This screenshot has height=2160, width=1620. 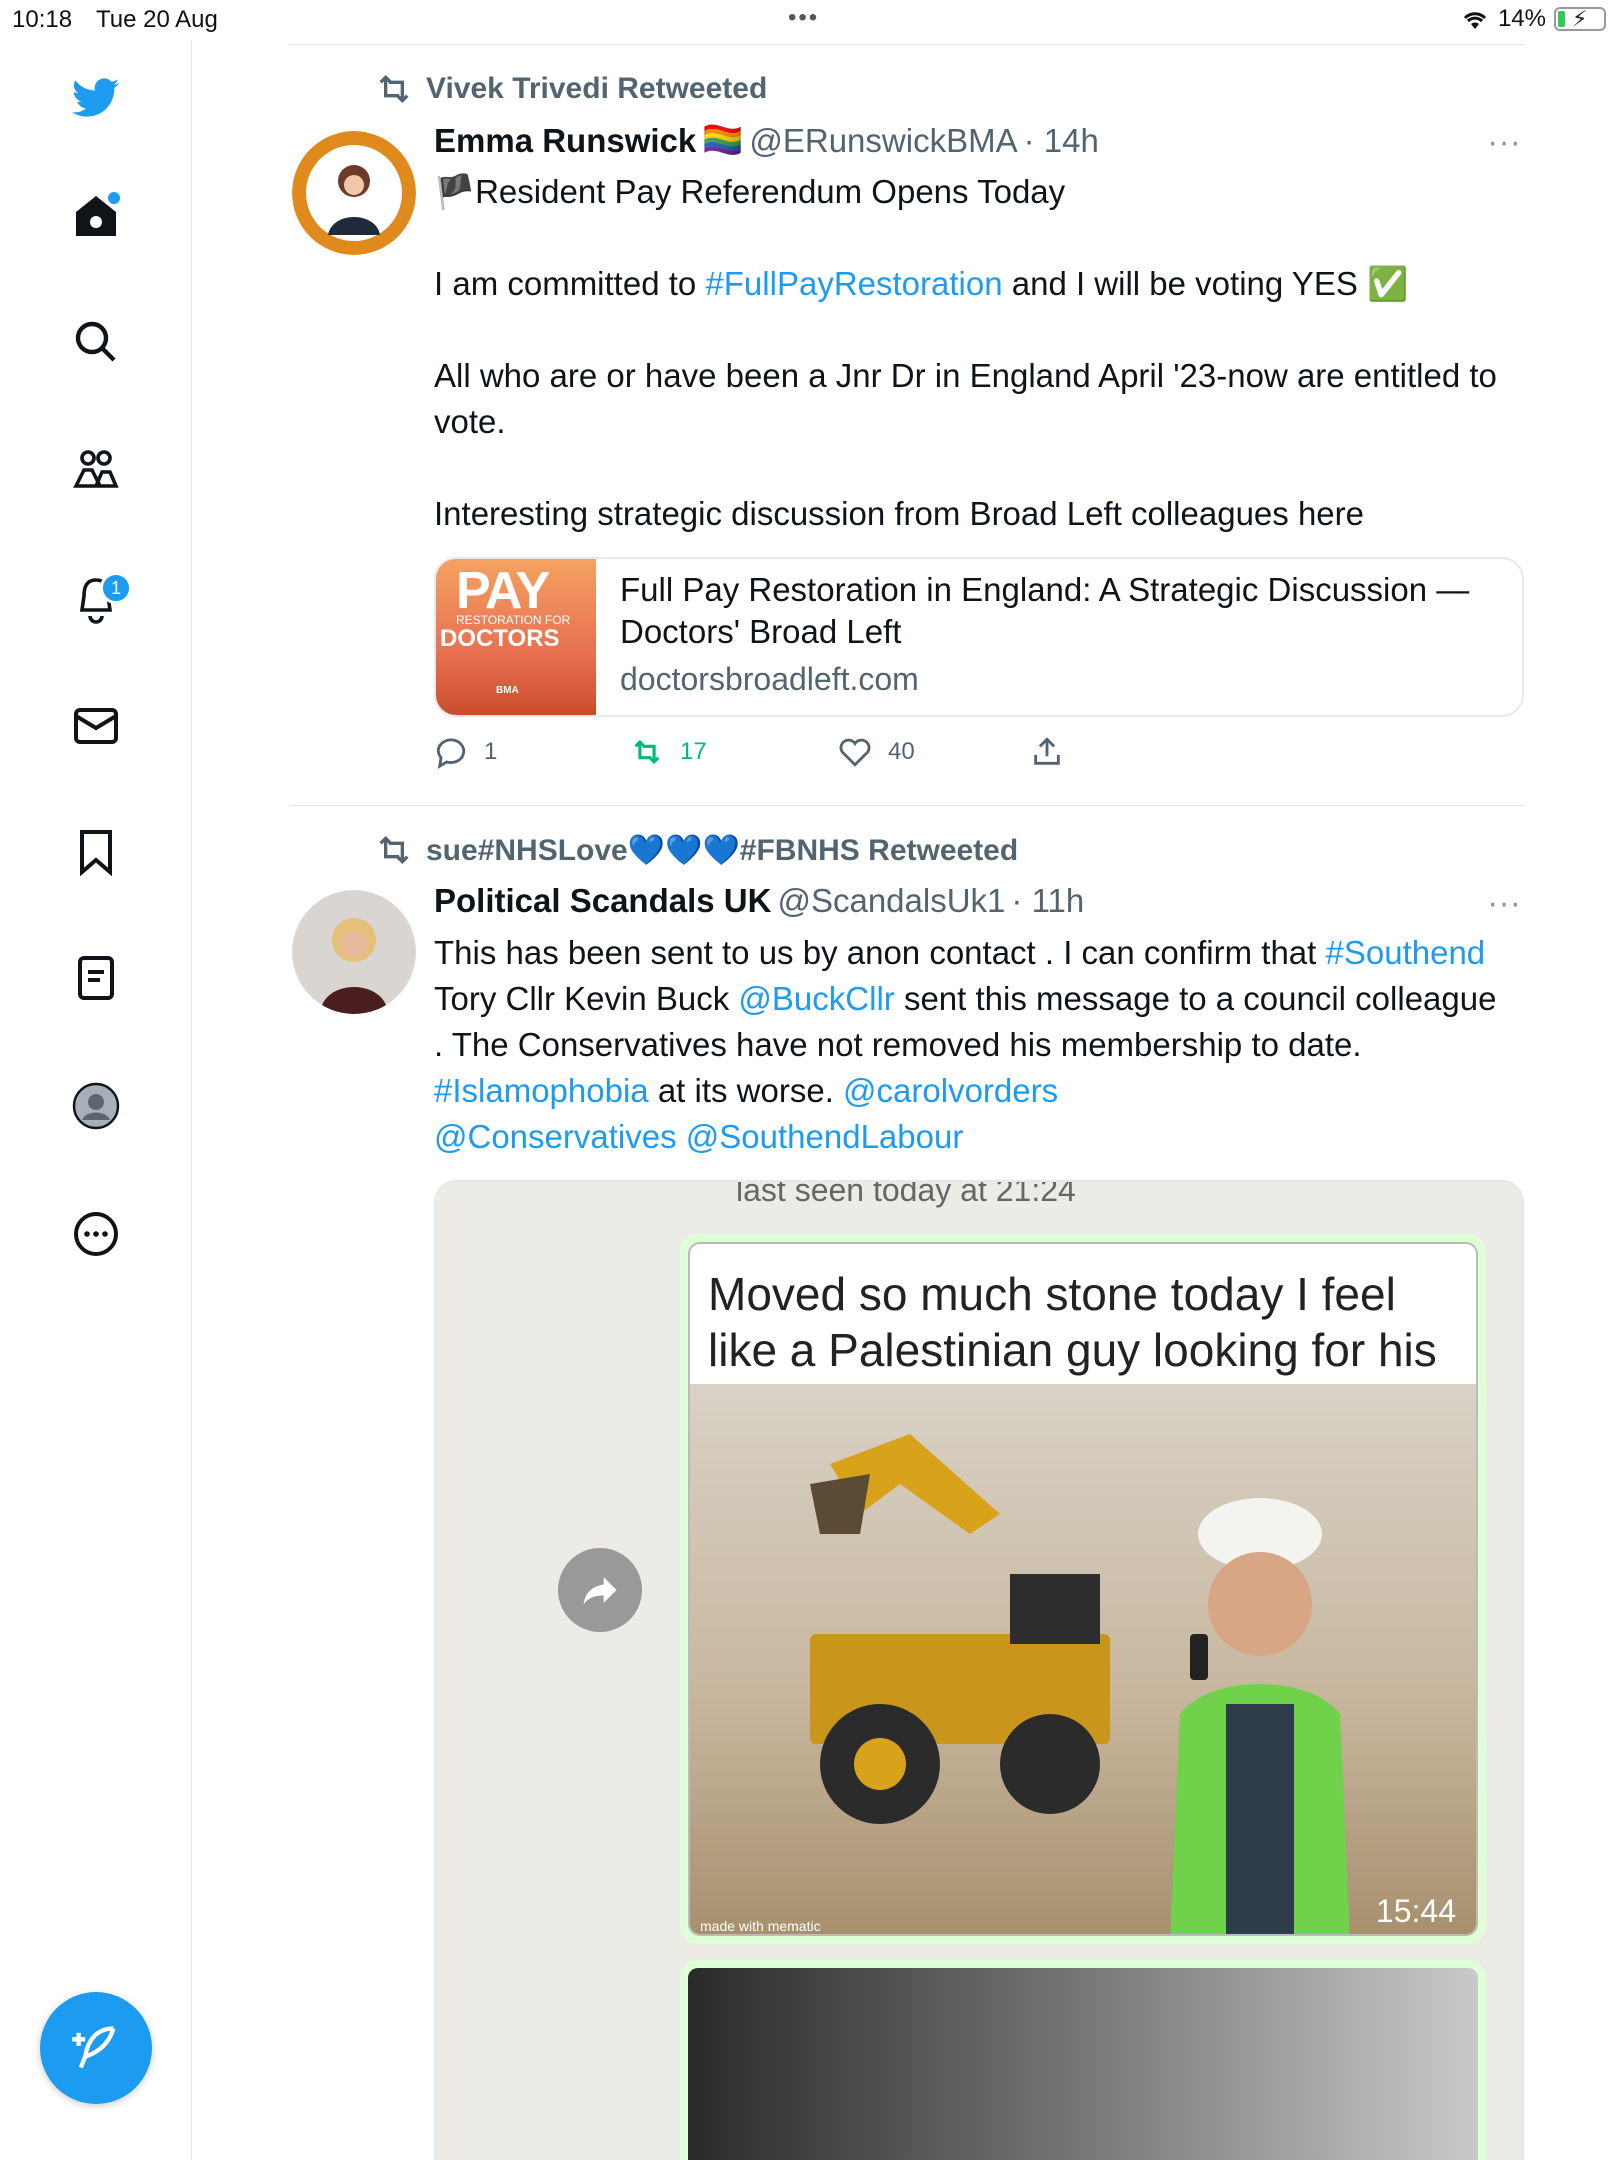 I want to click on mention-link: @Conservatives, so click(x=555, y=1136).